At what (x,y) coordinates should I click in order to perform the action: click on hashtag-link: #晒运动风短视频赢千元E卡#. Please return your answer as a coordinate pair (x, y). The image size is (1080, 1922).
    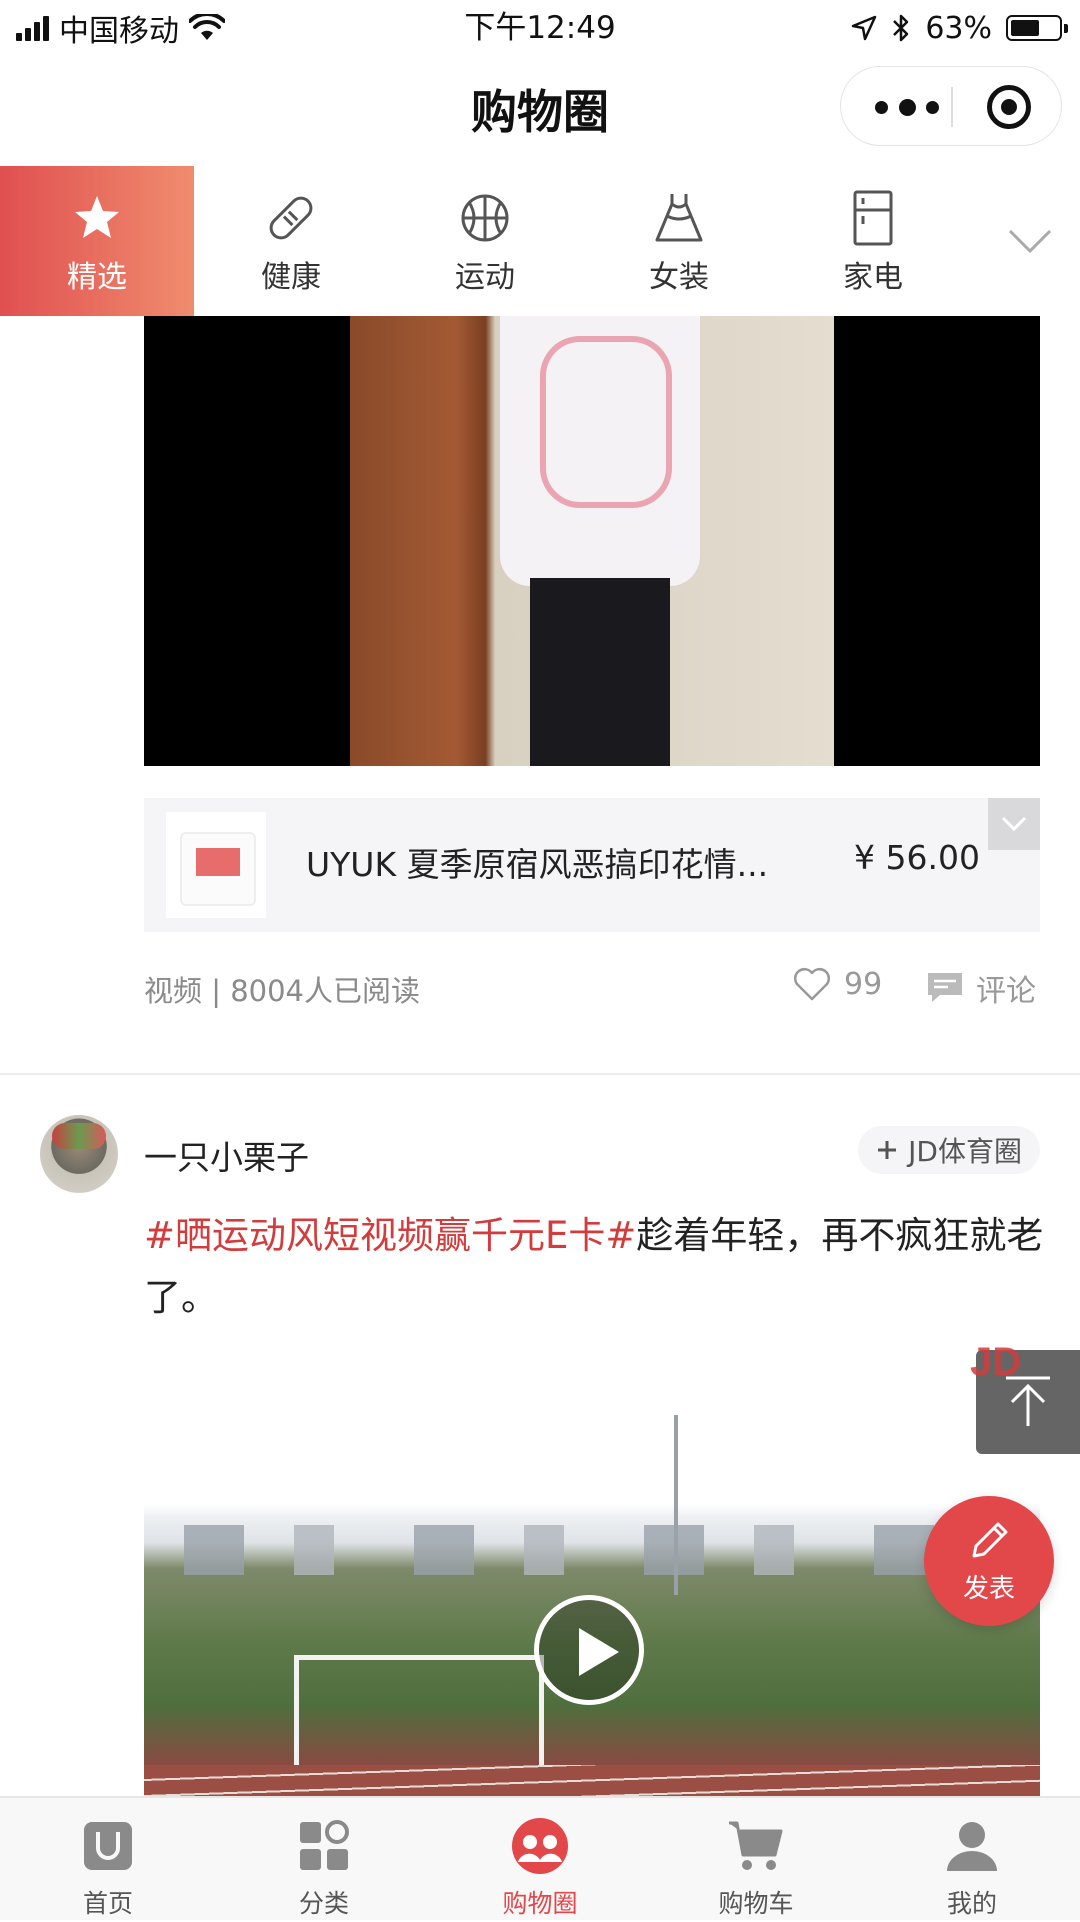
    Looking at the image, I should click on (390, 1235).